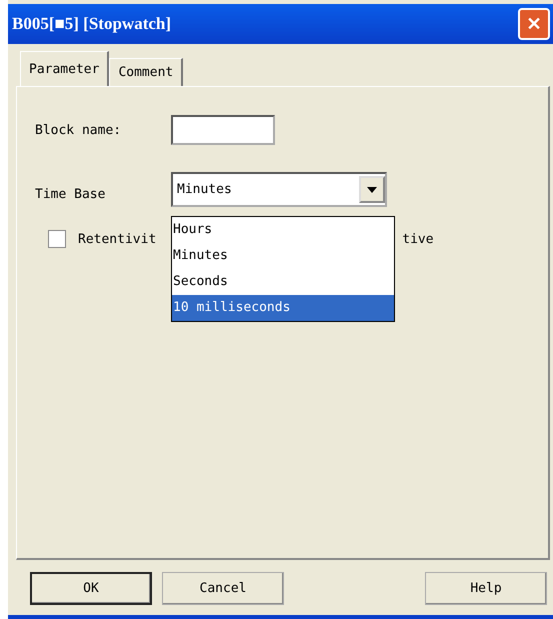 This screenshot has height=619, width=553. What do you see at coordinates (70, 194) in the screenshot?
I see `time-base-label: Time Base` at bounding box center [70, 194].